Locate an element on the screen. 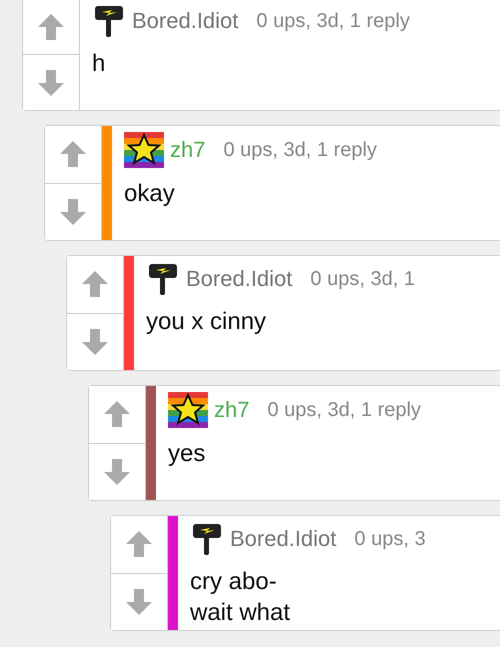 This screenshot has width=500, height=647. comment-text: cry abo- wait what is located at coordinates (241, 597).